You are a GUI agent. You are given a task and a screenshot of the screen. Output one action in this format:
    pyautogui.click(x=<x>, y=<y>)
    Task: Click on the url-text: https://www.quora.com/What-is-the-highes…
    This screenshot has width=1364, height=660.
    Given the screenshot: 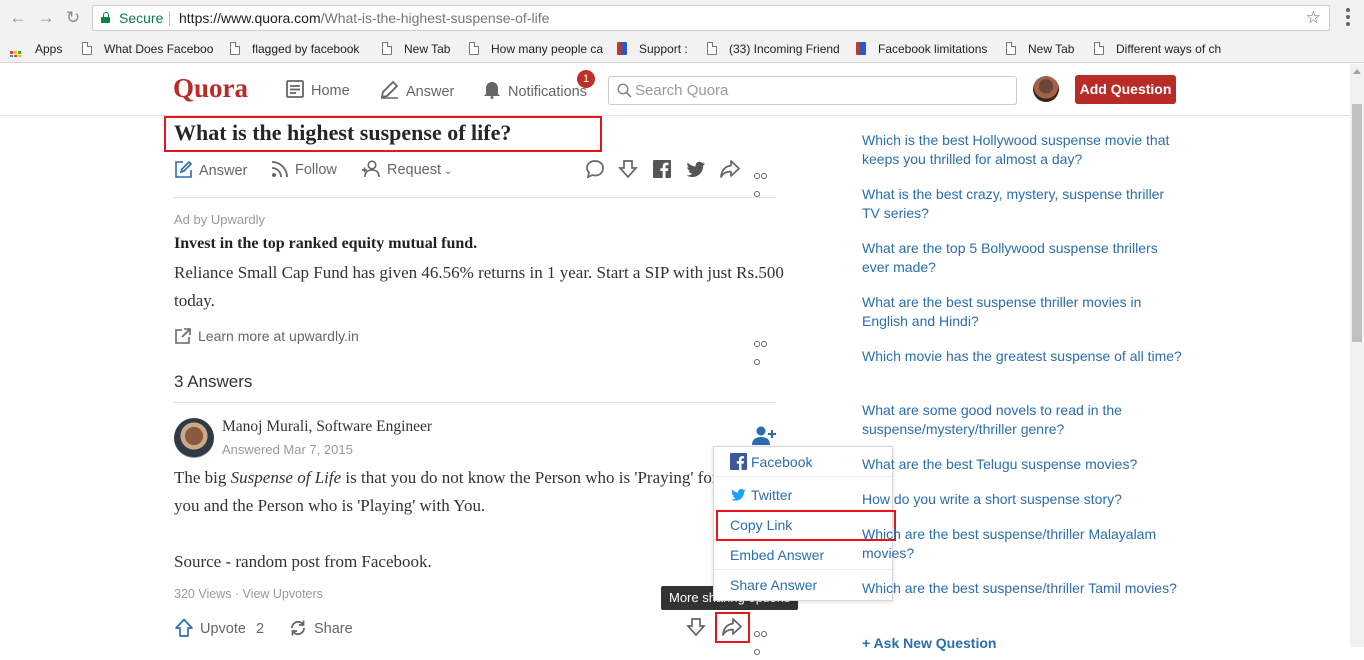 What is the action you would take?
    pyautogui.click(x=364, y=18)
    